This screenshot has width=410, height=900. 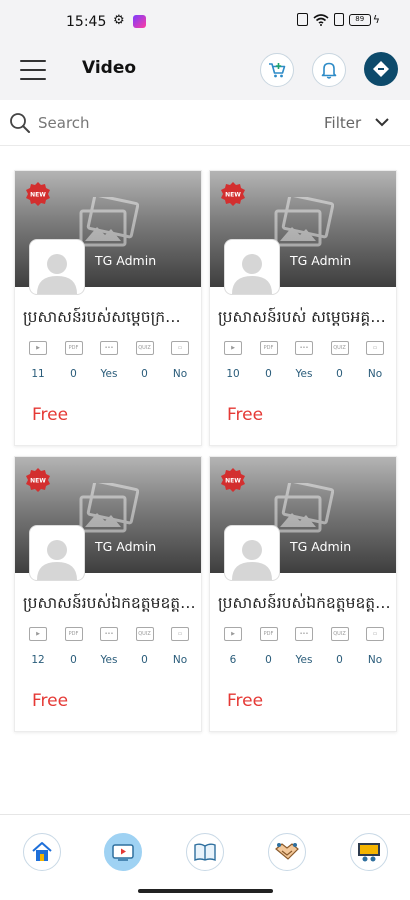 I want to click on notification-button, so click(x=329, y=70).